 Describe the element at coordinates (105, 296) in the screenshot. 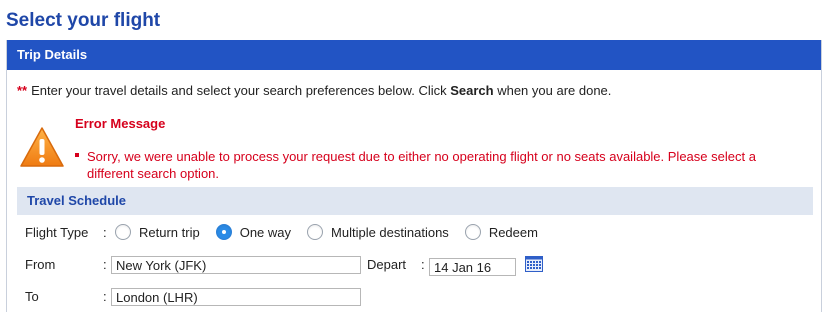

I see `to-colon: :` at that location.